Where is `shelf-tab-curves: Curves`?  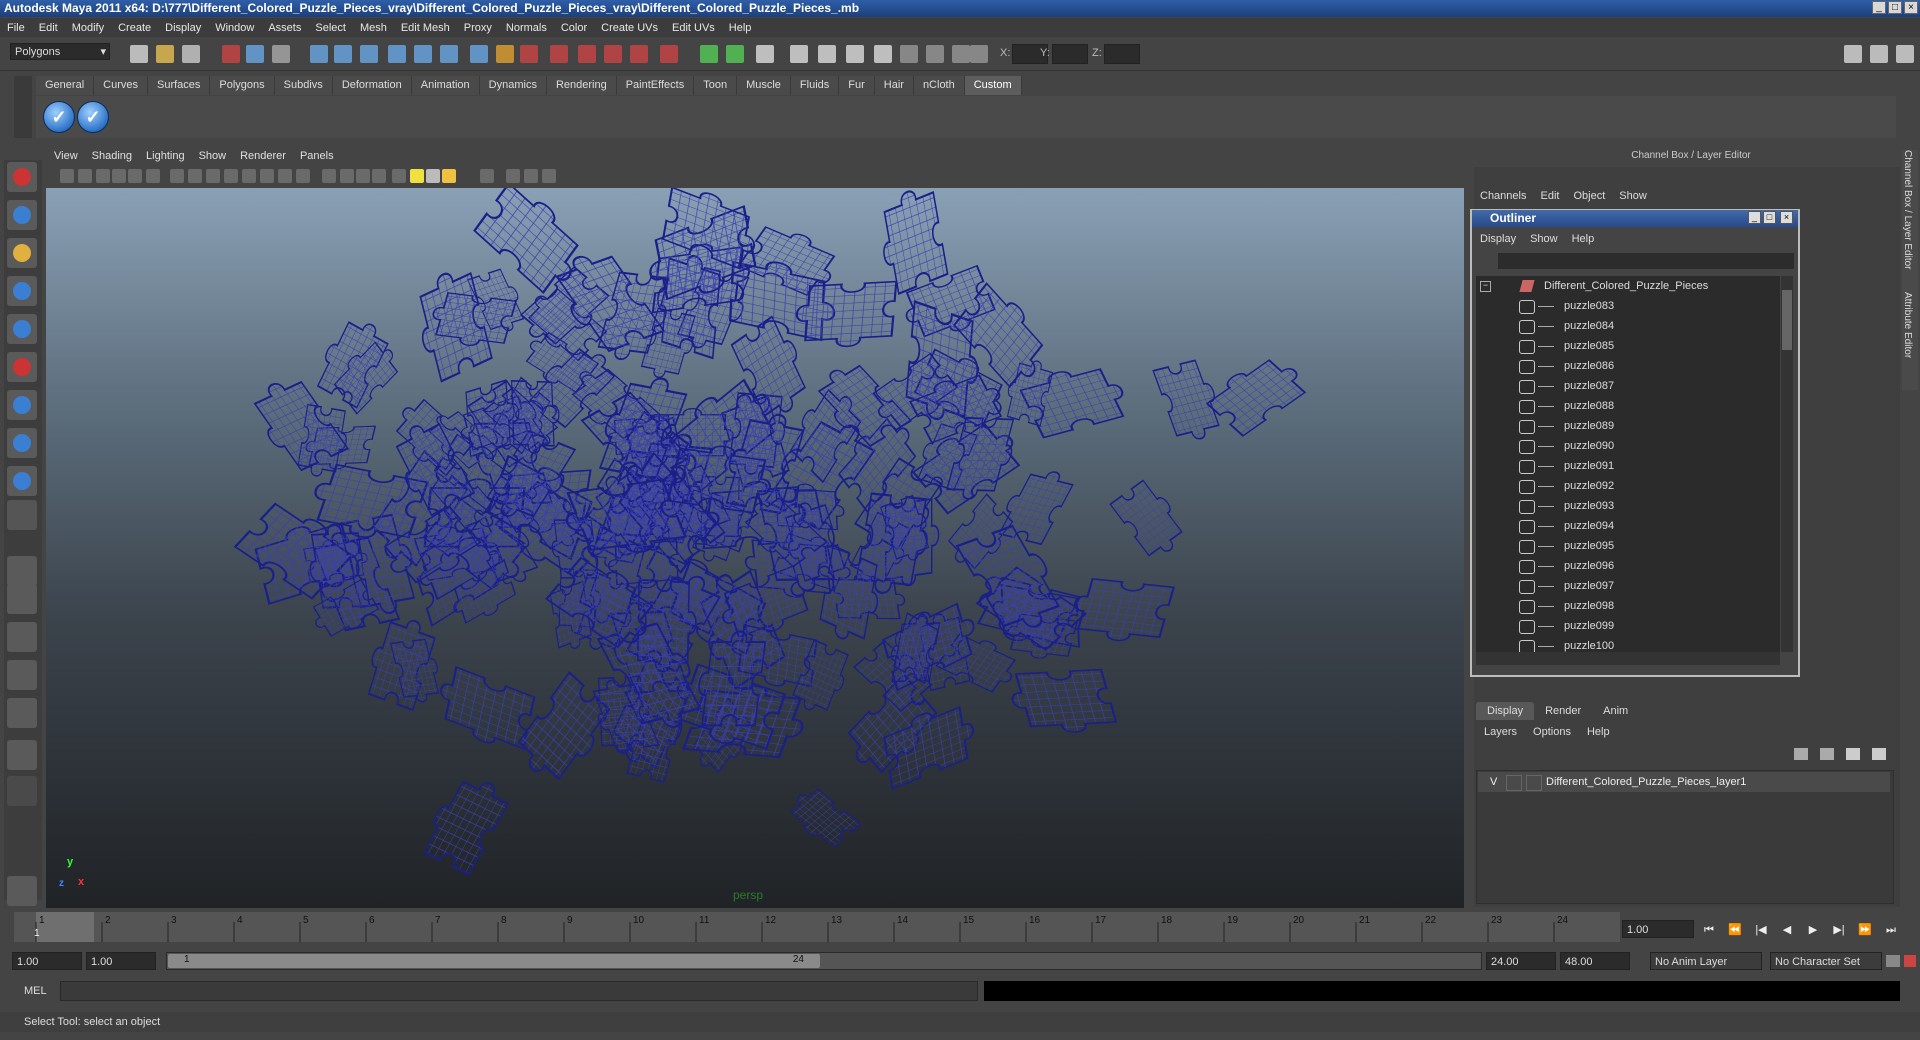 shelf-tab-curves: Curves is located at coordinates (121, 85).